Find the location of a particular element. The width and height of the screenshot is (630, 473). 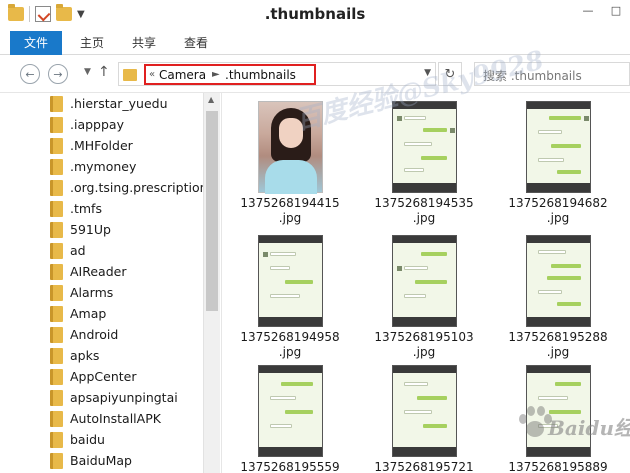

back-button: ← is located at coordinates (30, 74).